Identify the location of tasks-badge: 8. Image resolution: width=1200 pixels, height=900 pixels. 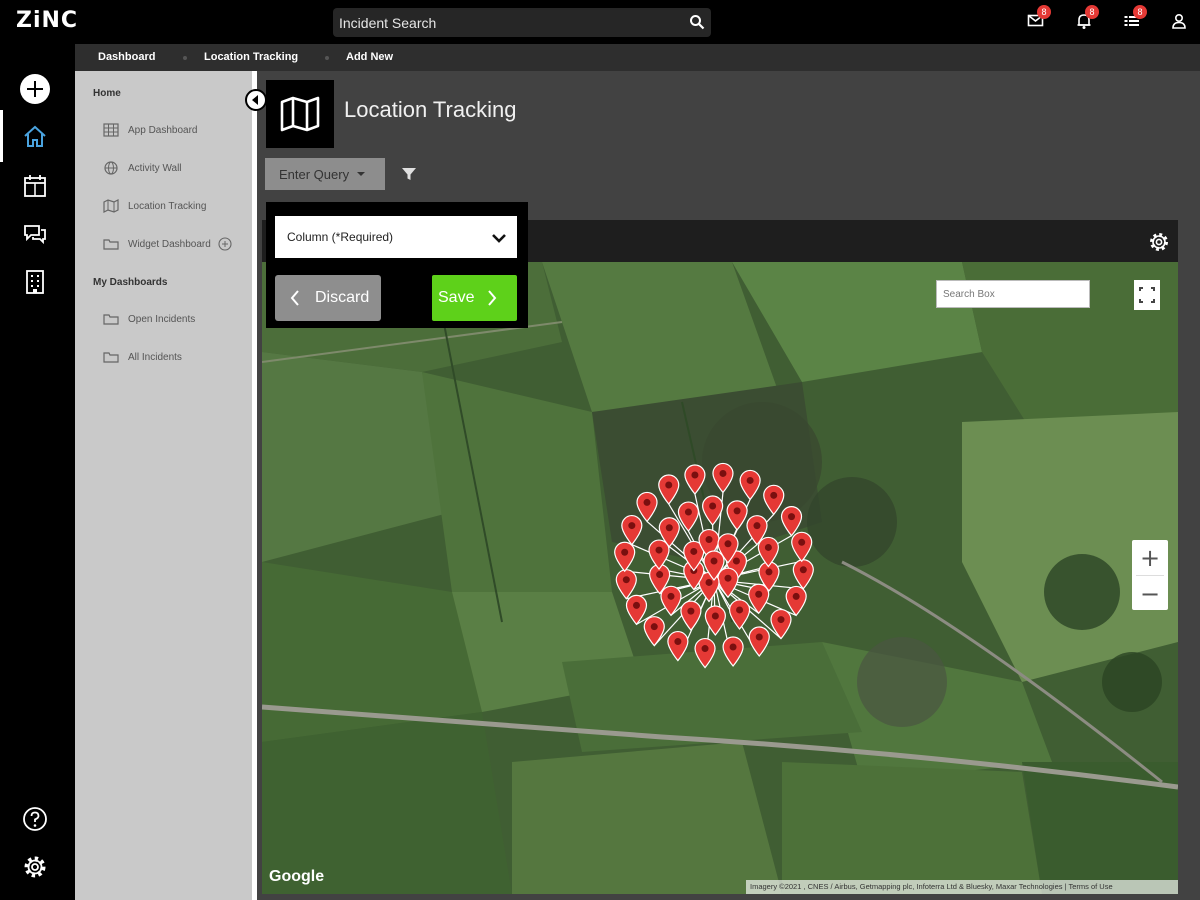
(1140, 12).